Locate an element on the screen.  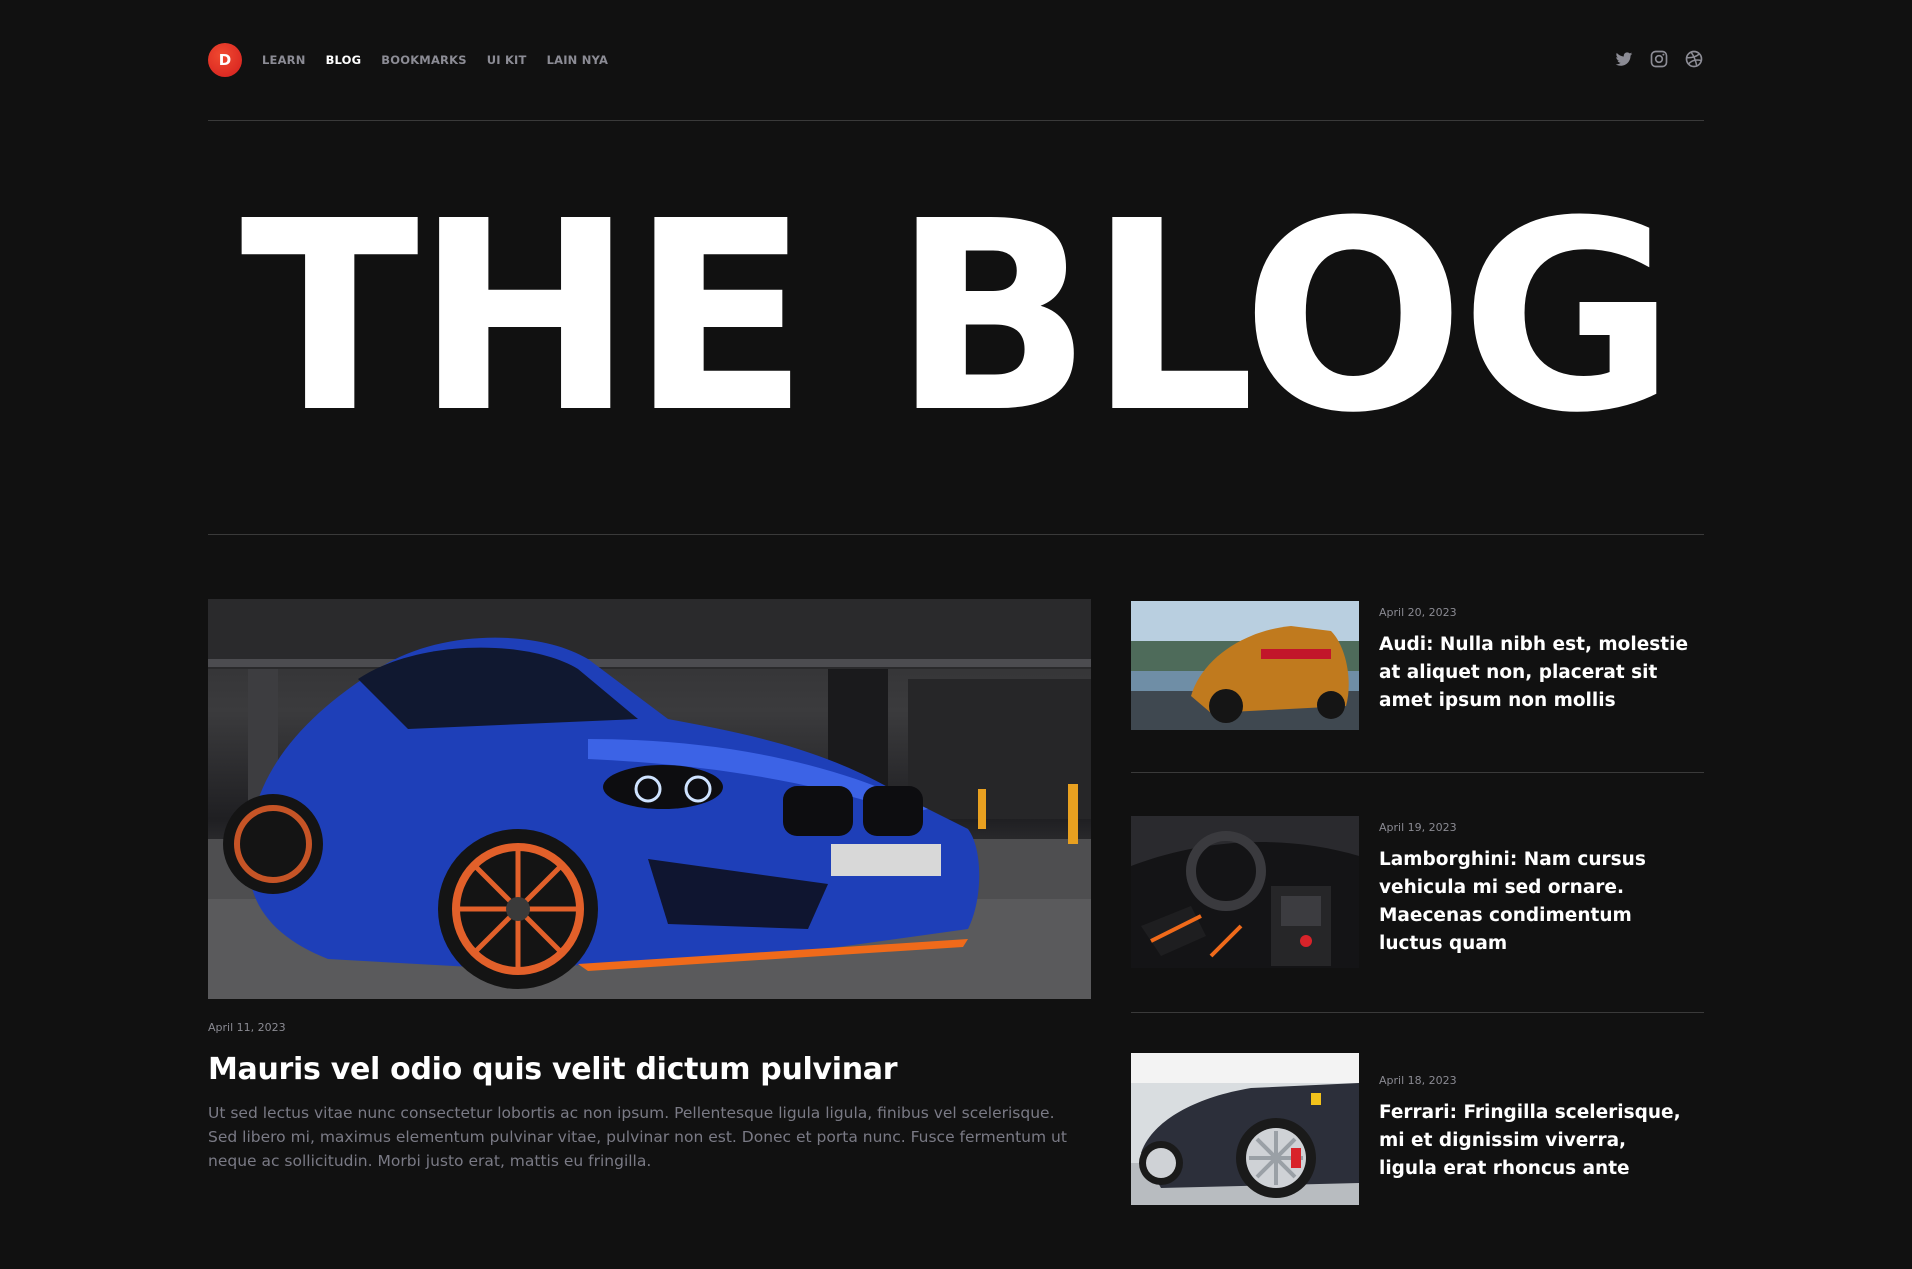
site-logo: D is located at coordinates (225, 60).